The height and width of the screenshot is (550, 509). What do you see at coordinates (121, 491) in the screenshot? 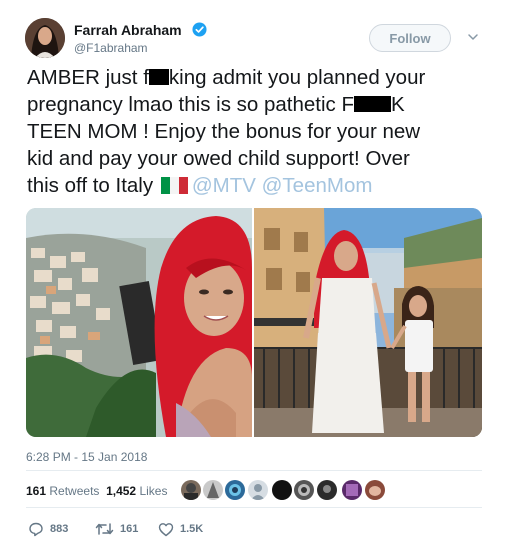
I see `likes-count: 1,452` at bounding box center [121, 491].